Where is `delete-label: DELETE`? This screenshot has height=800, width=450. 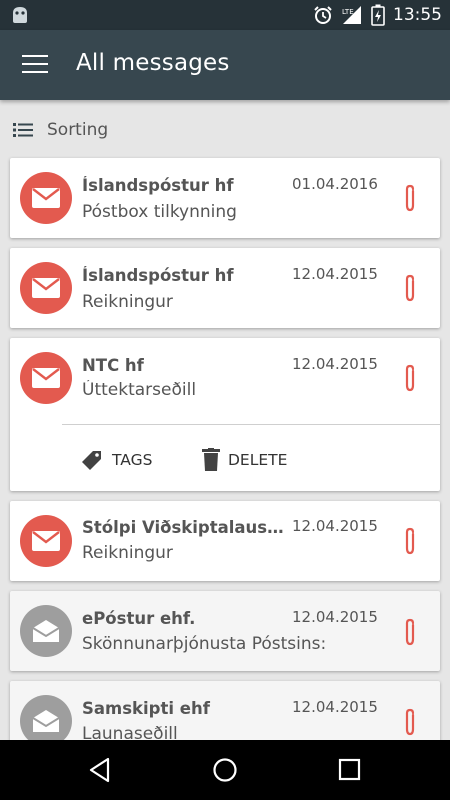 delete-label: DELETE is located at coordinates (258, 460).